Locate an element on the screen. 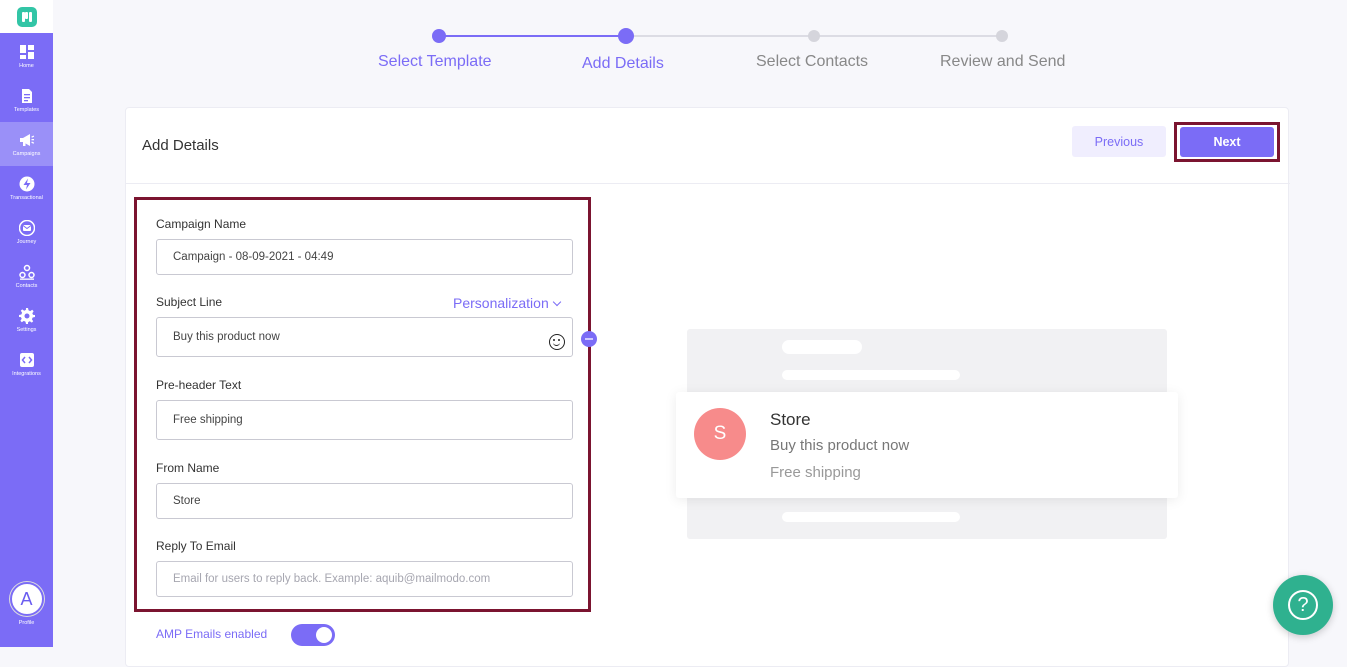 This screenshot has height=667, width=1347. help-button: ? is located at coordinates (1303, 605).